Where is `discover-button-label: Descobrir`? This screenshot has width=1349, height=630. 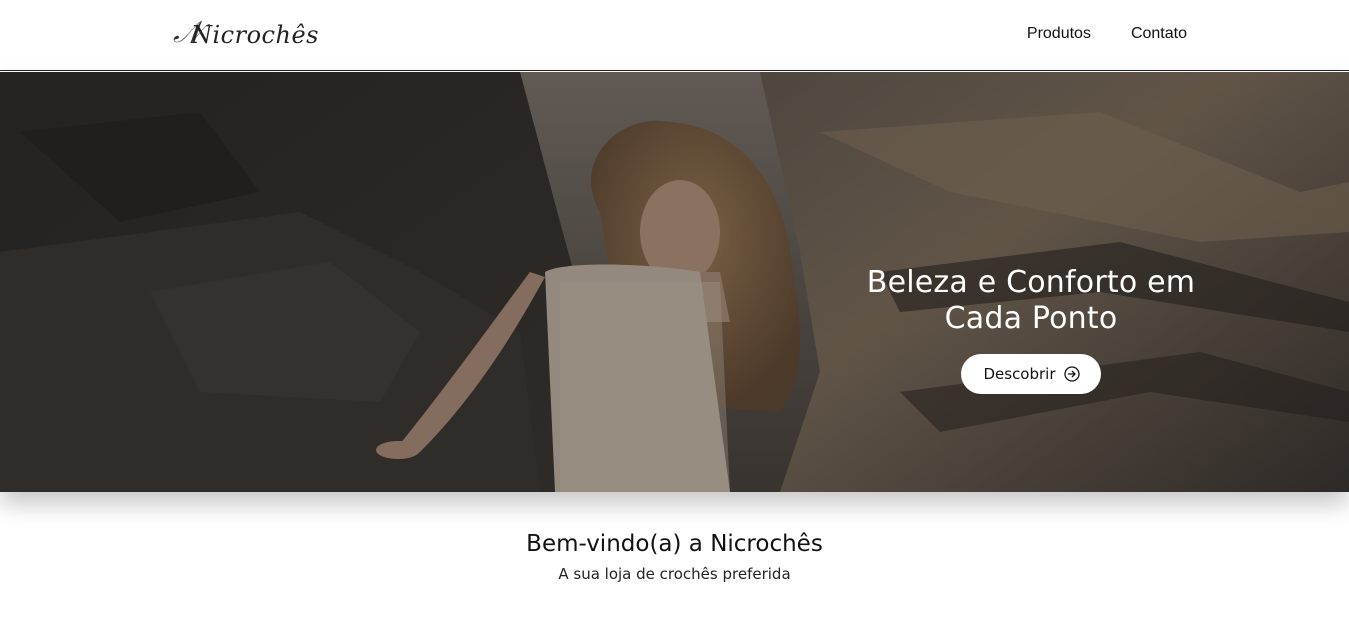
discover-button-label: Descobrir is located at coordinates (1019, 374).